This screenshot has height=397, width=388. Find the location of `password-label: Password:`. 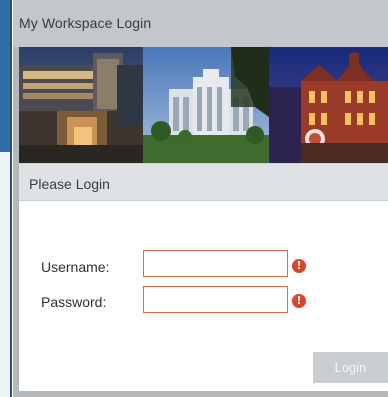

password-label: Password: is located at coordinates (74, 302).